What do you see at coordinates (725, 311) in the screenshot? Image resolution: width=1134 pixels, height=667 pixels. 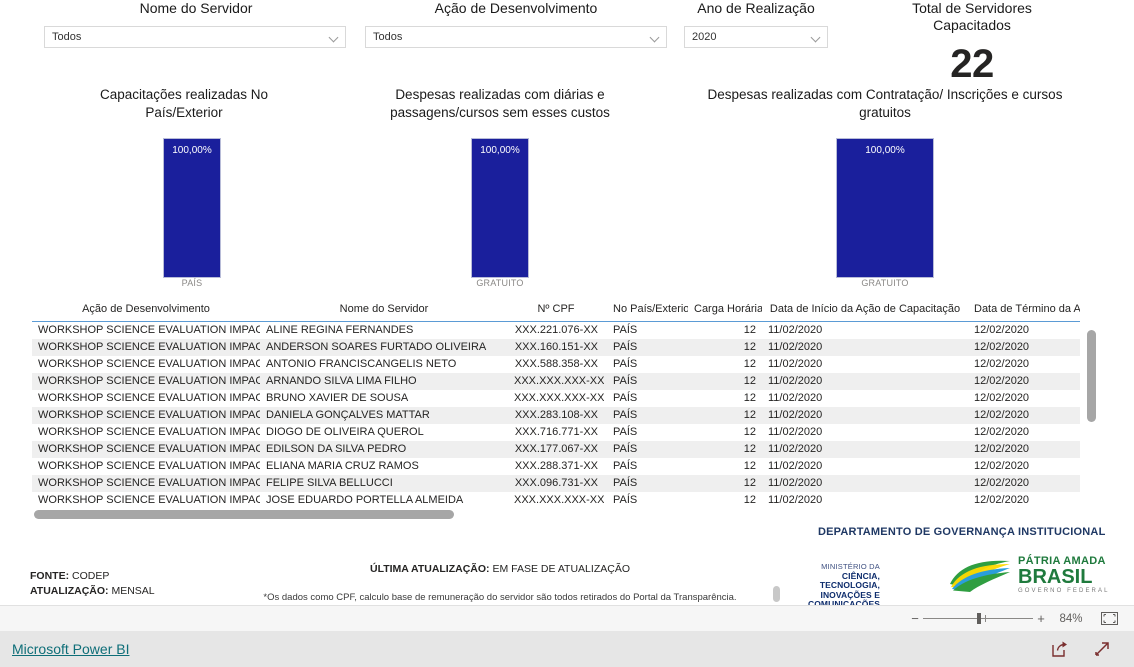 I see `col-header-carga-horaria: Carga Horária` at bounding box center [725, 311].